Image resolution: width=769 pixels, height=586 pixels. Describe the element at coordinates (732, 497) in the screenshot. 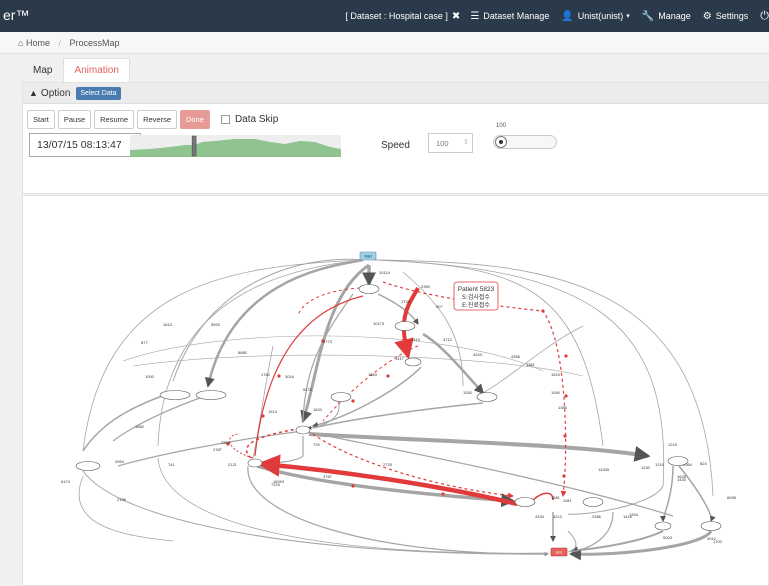

I see `edge-count-label: 6098` at that location.